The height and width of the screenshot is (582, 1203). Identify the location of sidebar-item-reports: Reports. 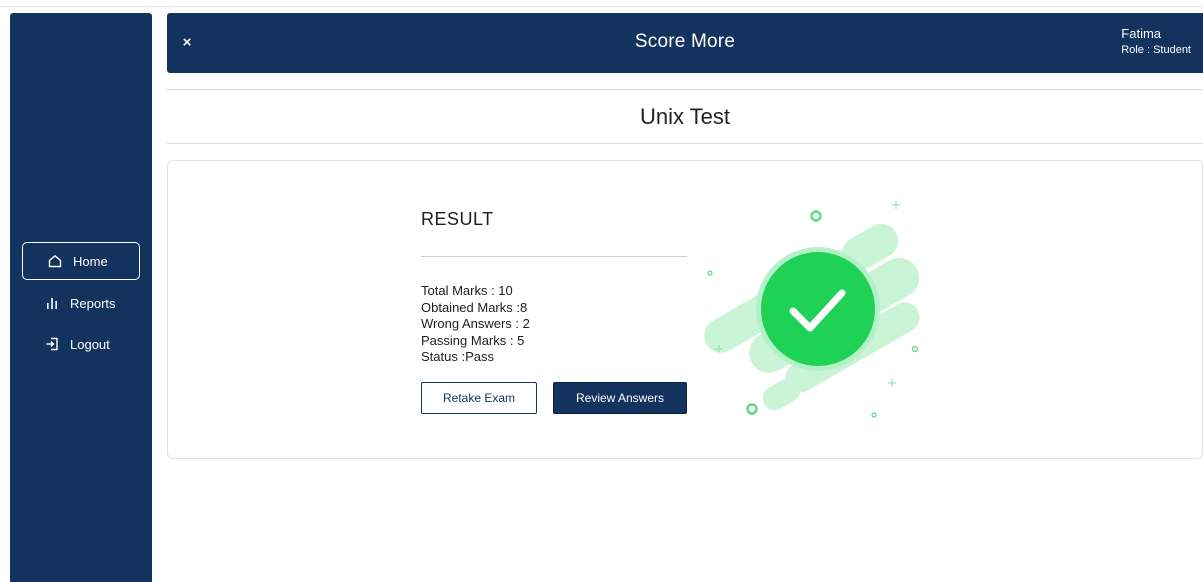
(81, 303).